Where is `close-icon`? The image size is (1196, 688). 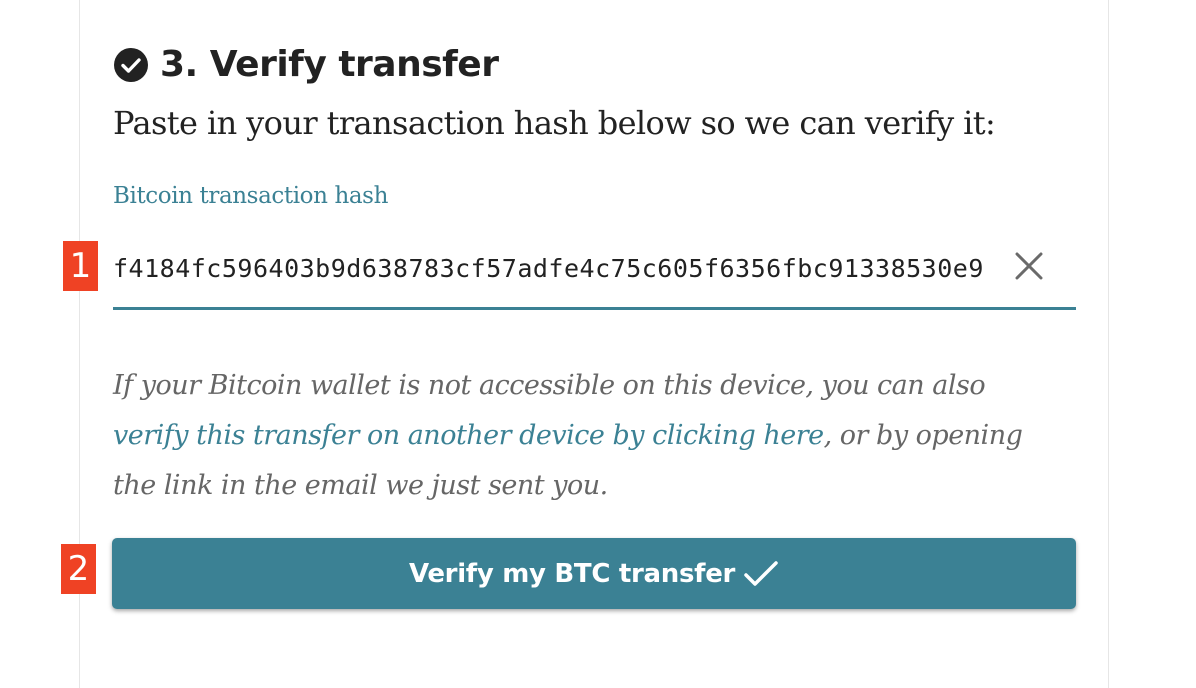
close-icon is located at coordinates (1029, 266).